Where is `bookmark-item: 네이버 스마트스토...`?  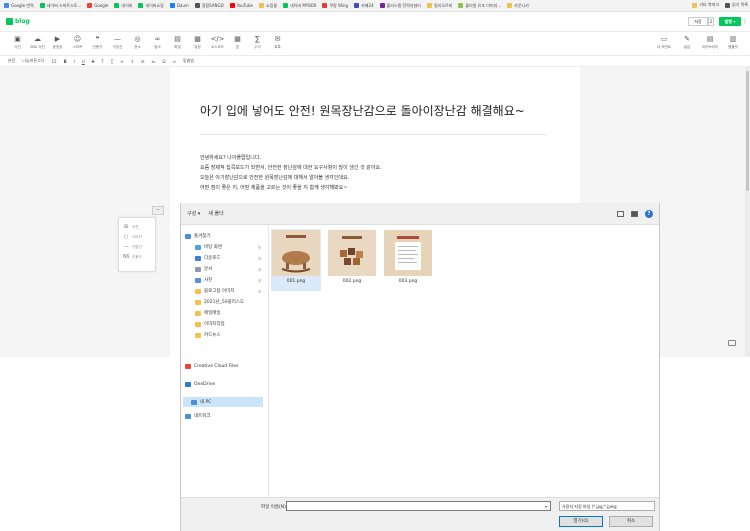 bookmark-item: 네이버 스마트스토... is located at coordinates (60, 6).